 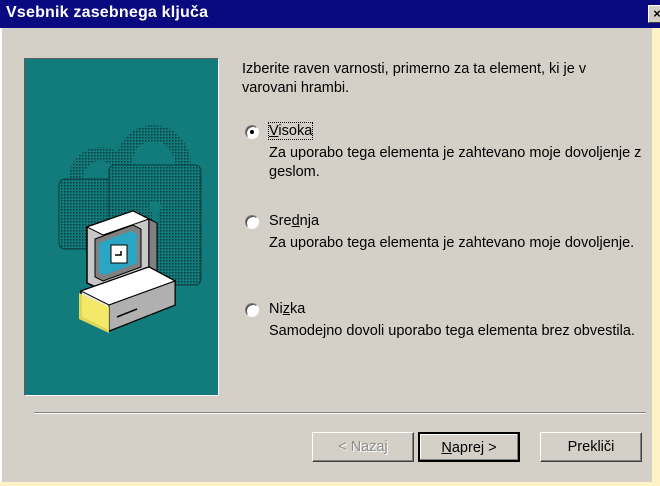 I want to click on close-button: ×, so click(x=654, y=14).